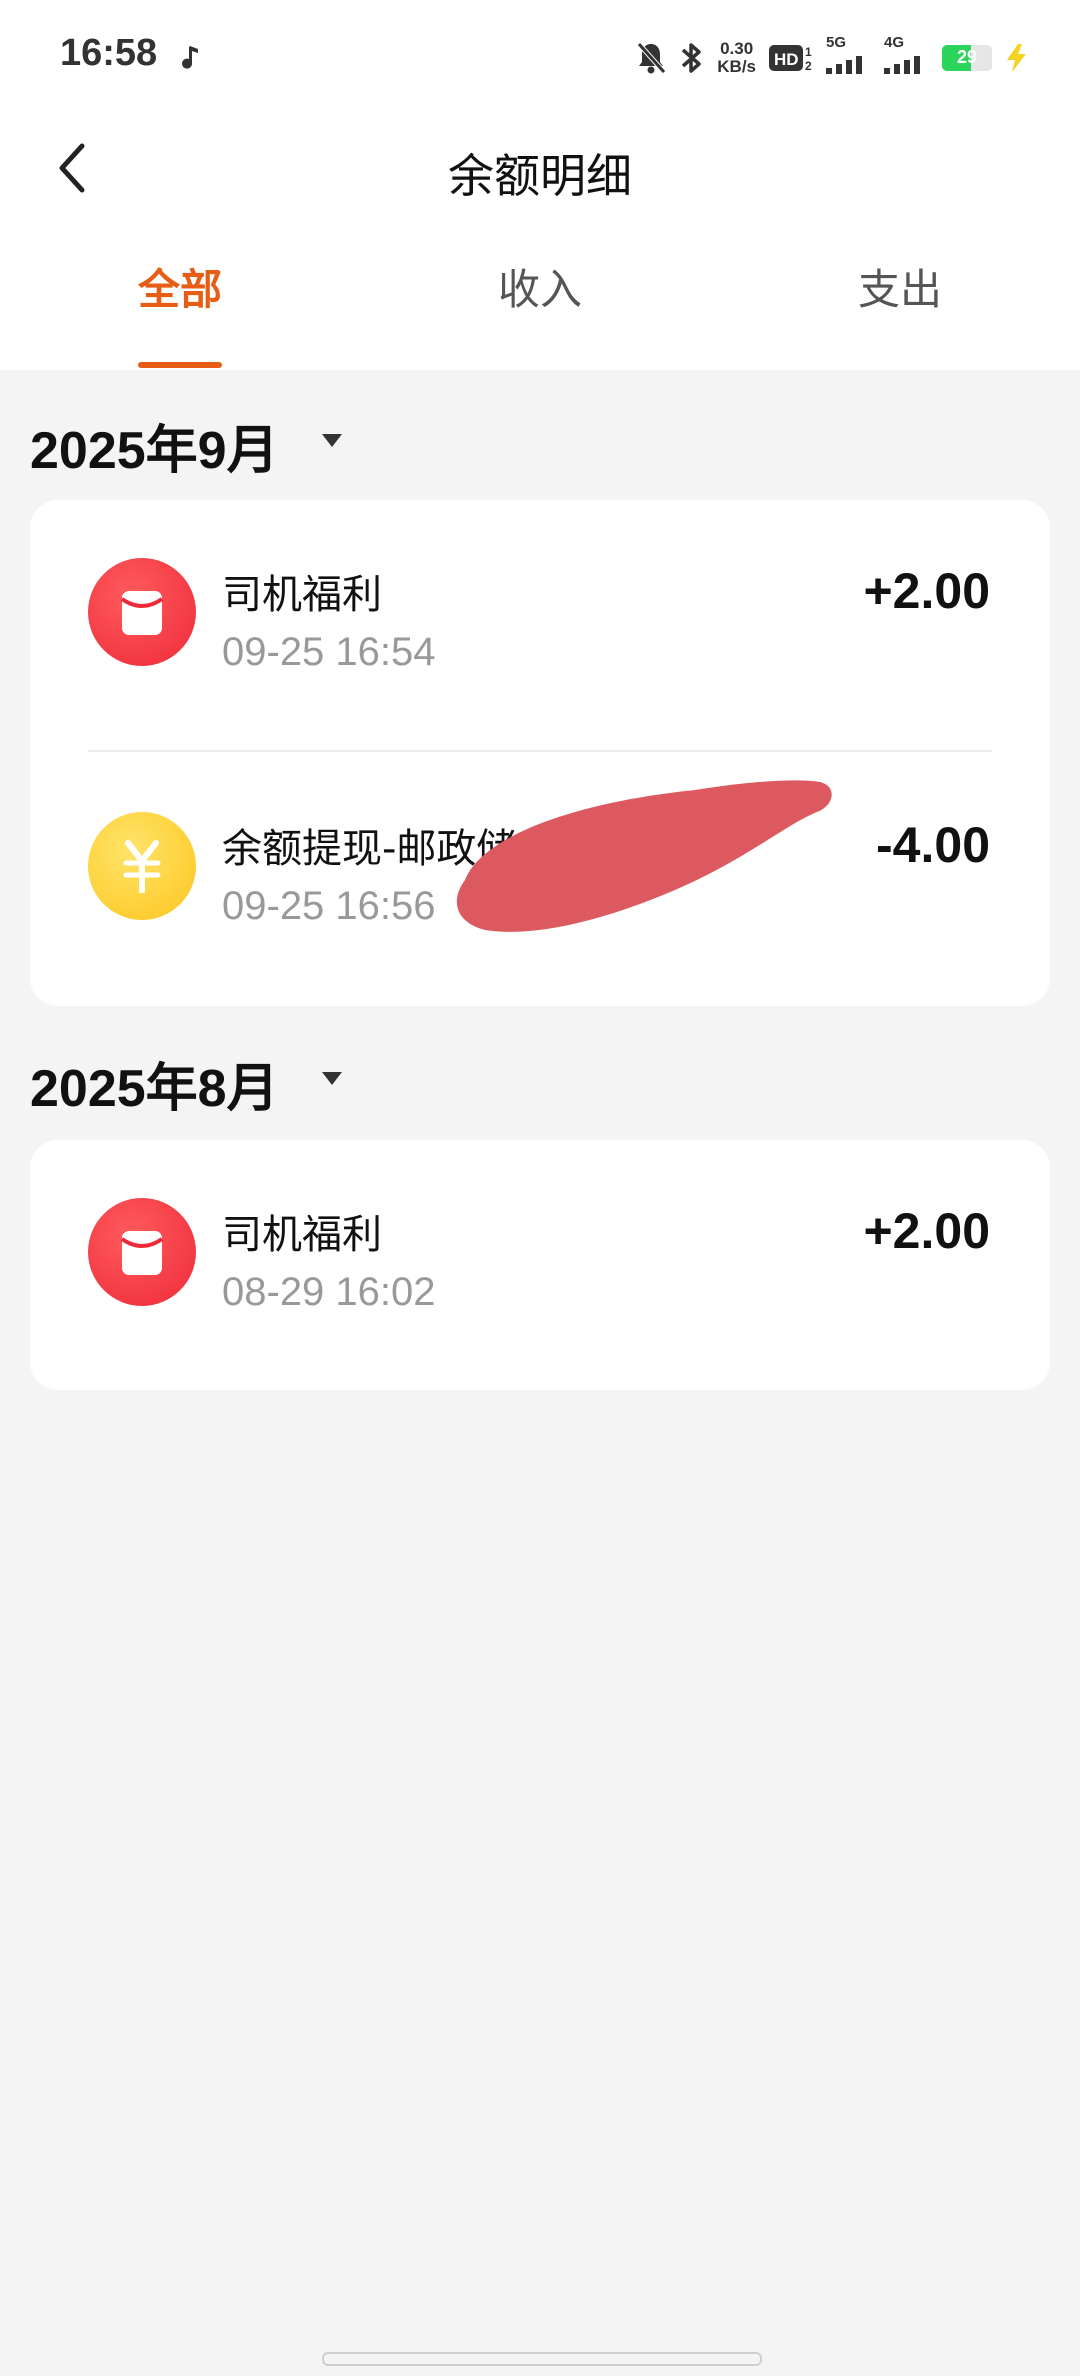 Image resolution: width=1080 pixels, height=2376 pixels. What do you see at coordinates (540, 176) in the screenshot?
I see `page-title: 余额明细` at bounding box center [540, 176].